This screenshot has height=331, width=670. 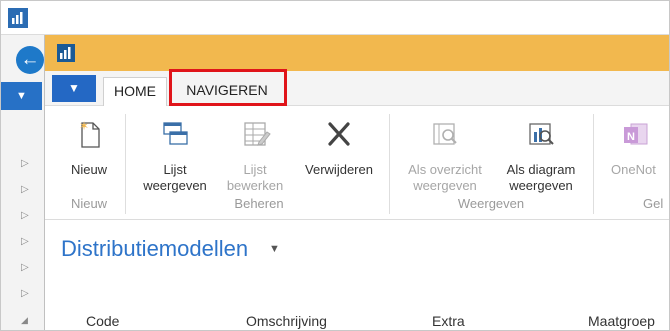 I want to click on outer-navigation-pane: ▷ ▷ ▷ ▷ ▷ ▷ ◢, so click(x=25, y=182).